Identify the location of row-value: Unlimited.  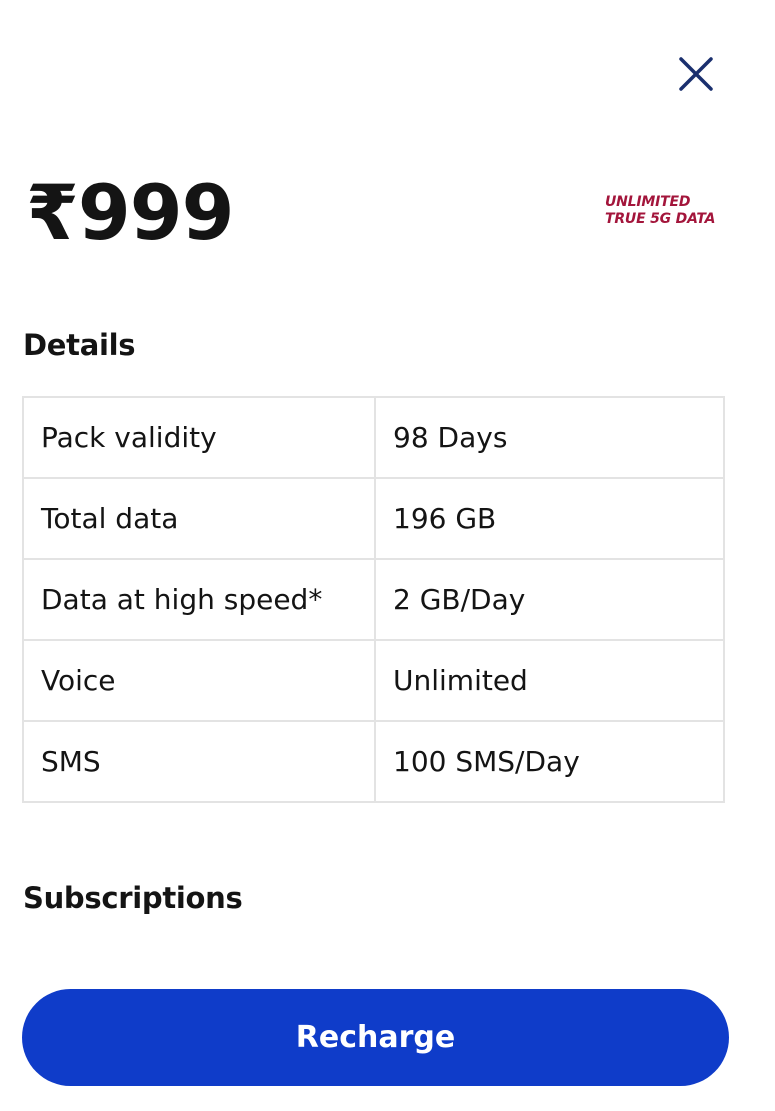
(549, 680).